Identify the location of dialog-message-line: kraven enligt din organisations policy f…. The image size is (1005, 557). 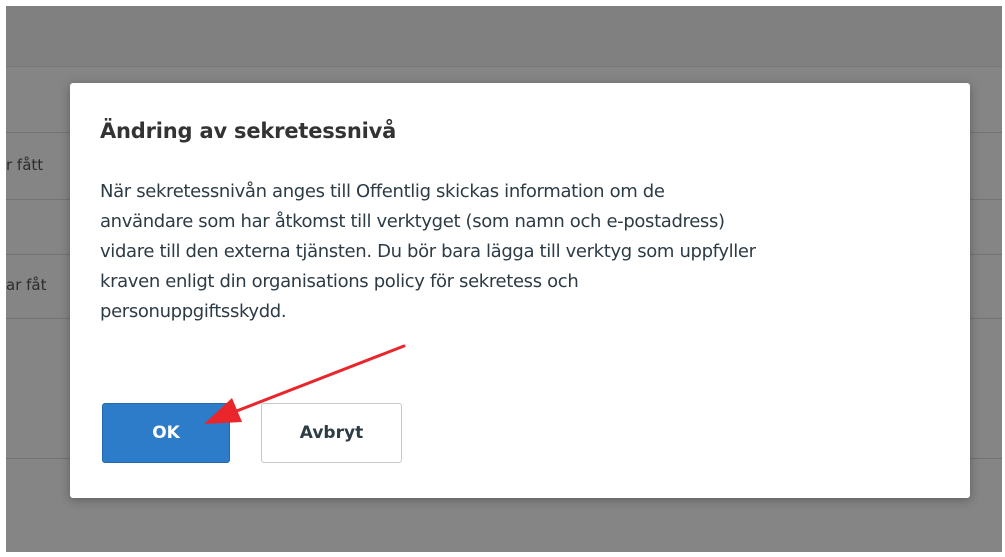
(339, 281).